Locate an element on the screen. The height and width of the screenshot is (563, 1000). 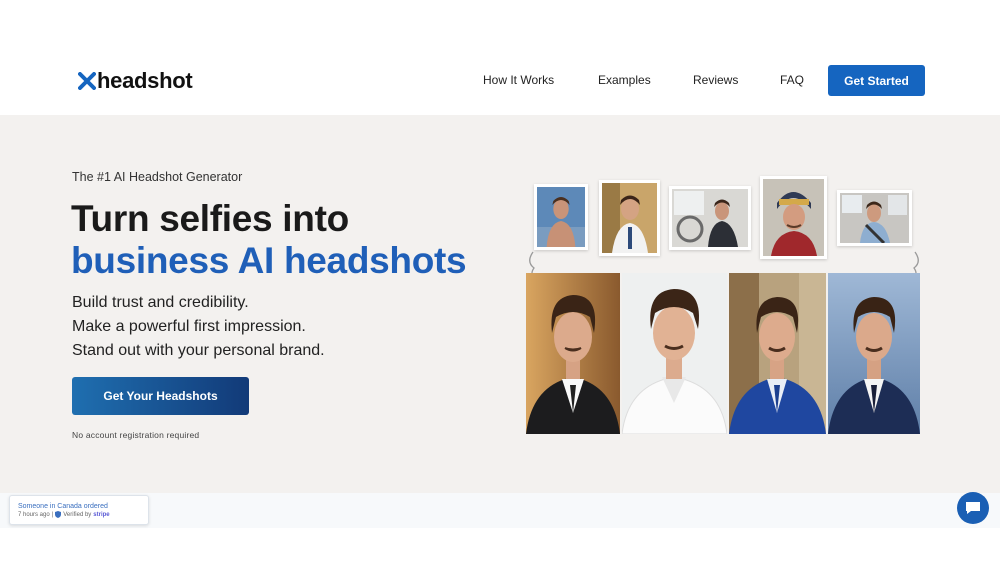
toast-time: 7 hours ago is located at coordinates (34, 514).